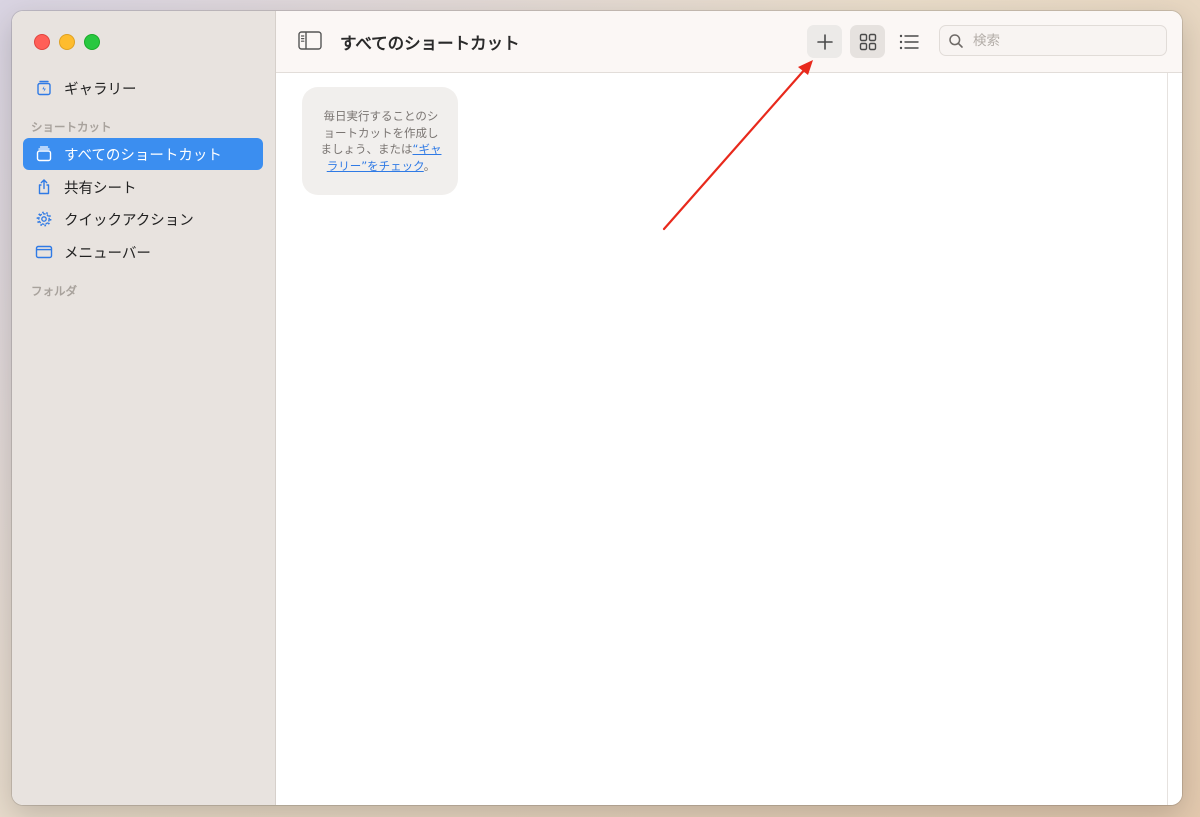 The height and width of the screenshot is (817, 1200). Describe the element at coordinates (71, 127) in the screenshot. I see `section-header-shortcuts: ショートカット` at that location.